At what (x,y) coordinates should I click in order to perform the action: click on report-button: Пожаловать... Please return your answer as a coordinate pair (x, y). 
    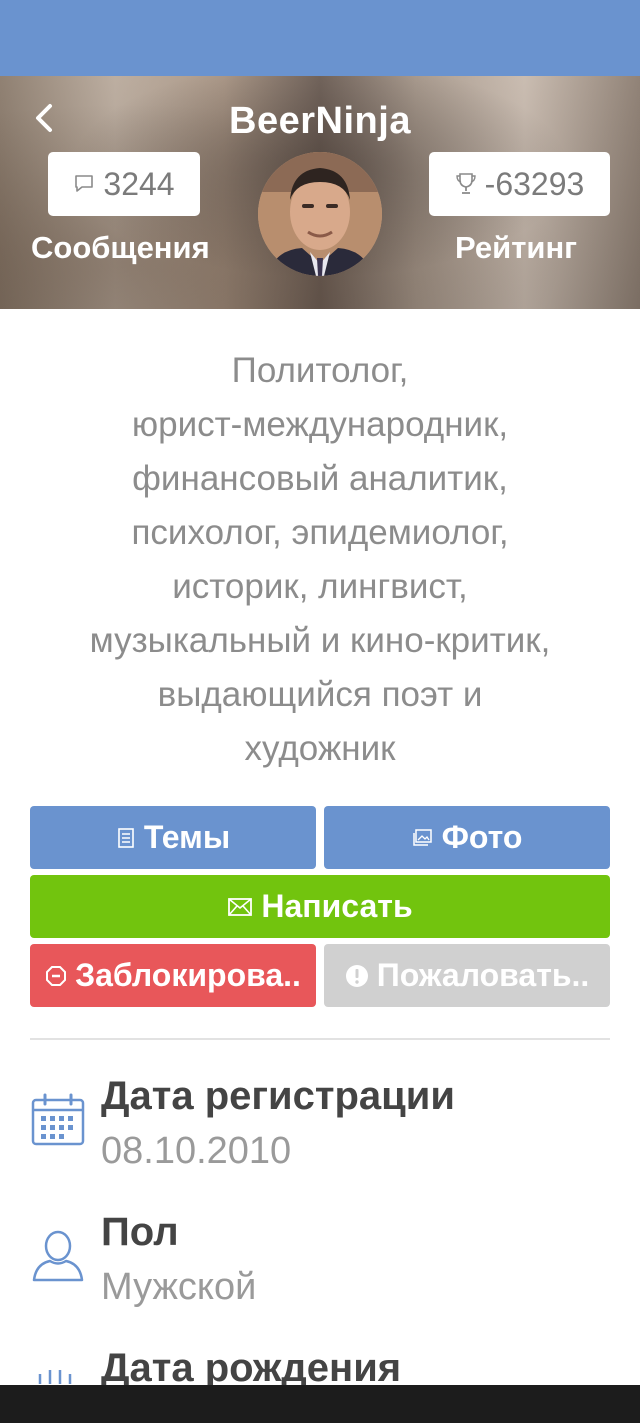
    Looking at the image, I should click on (467, 975).